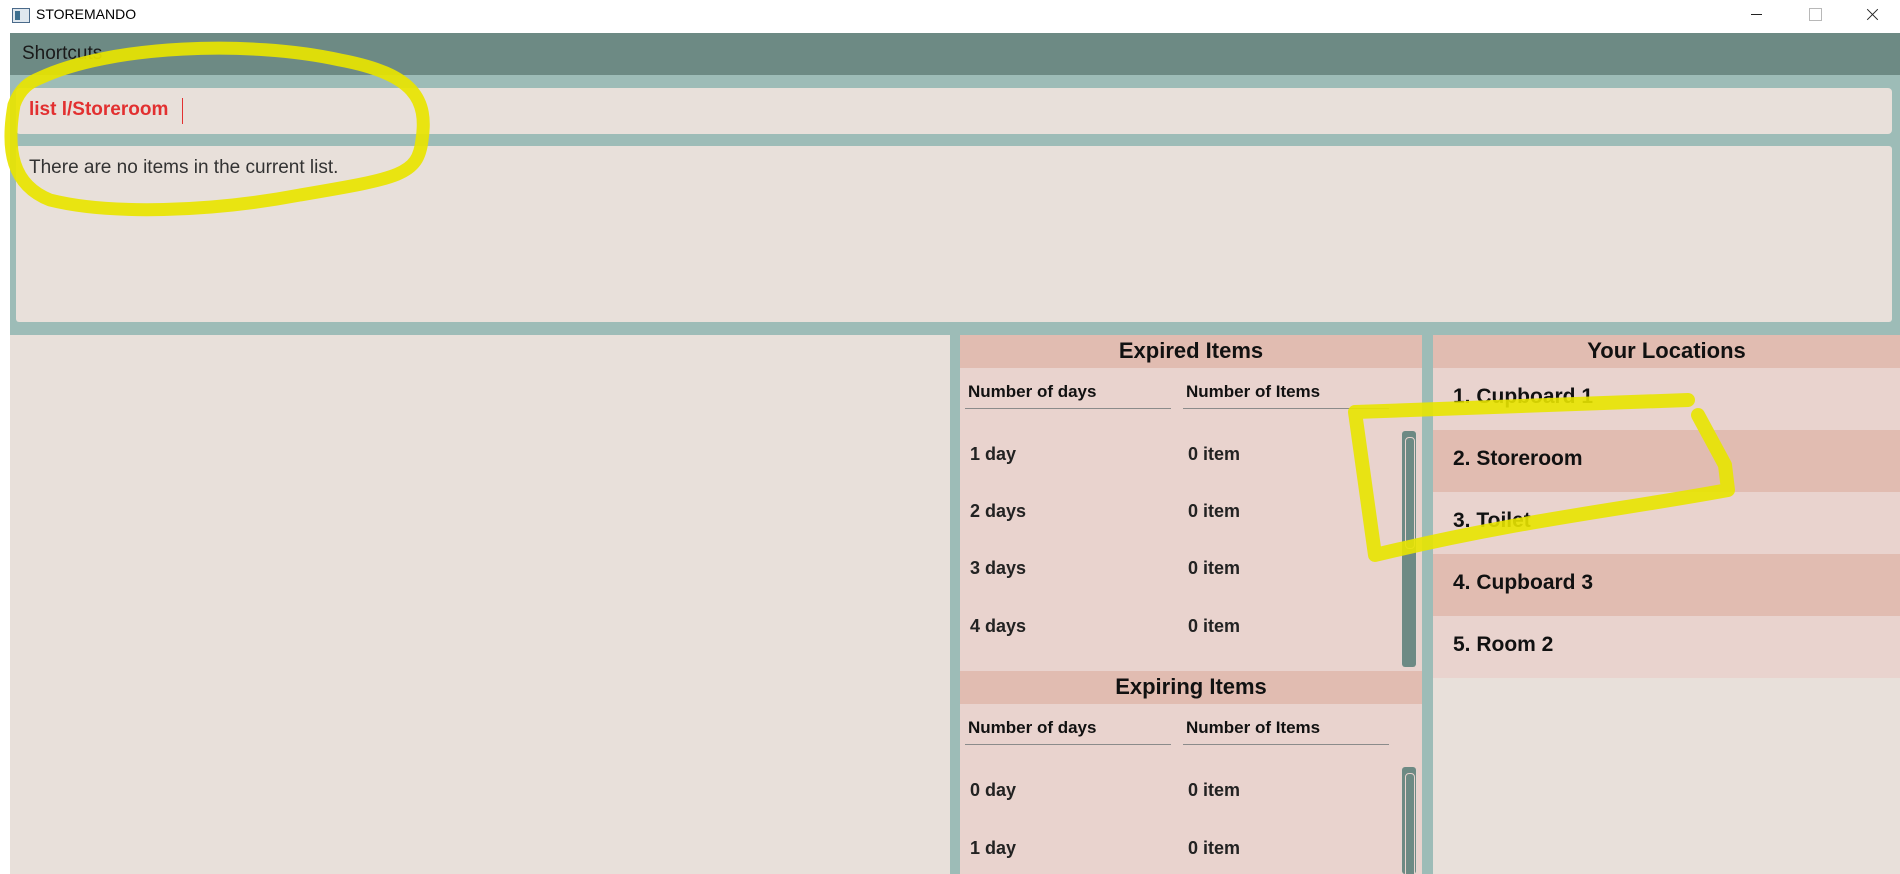 Image resolution: width=1900 pixels, height=874 pixels. I want to click on row-days: 3 days, so click(998, 568).